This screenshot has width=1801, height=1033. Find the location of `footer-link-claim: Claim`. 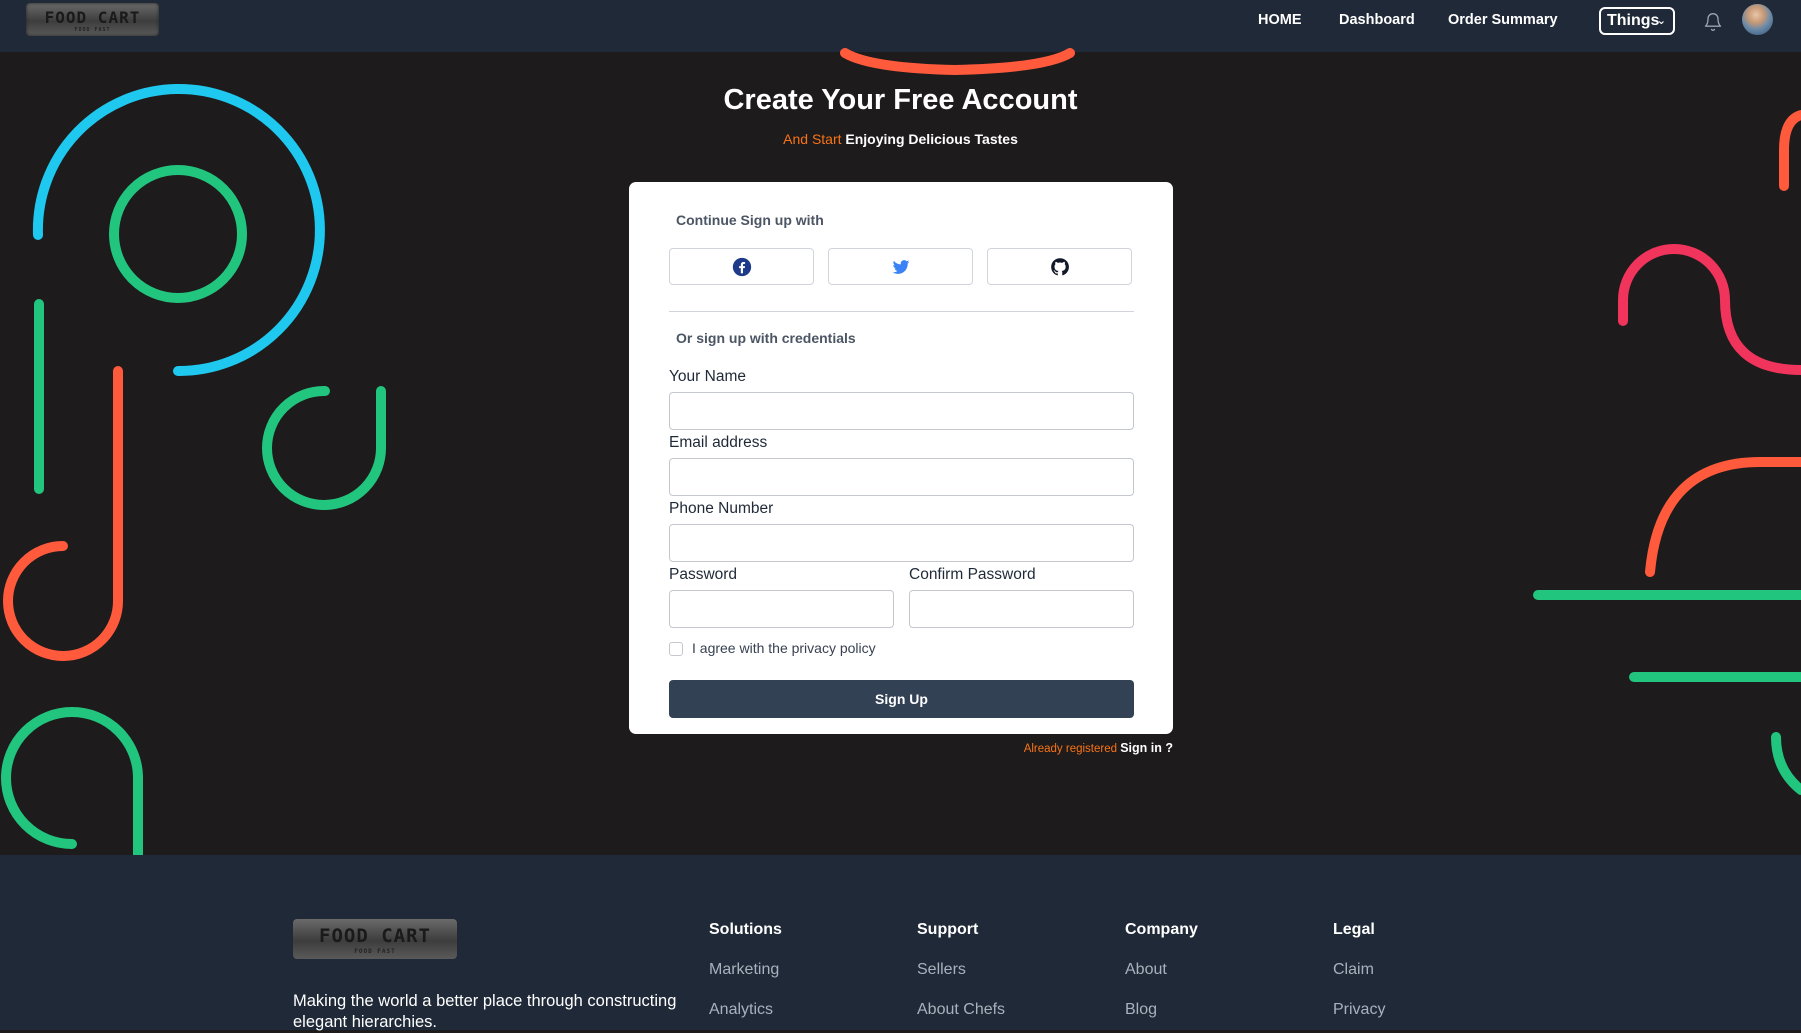

footer-link-claim: Claim is located at coordinates (1359, 971).